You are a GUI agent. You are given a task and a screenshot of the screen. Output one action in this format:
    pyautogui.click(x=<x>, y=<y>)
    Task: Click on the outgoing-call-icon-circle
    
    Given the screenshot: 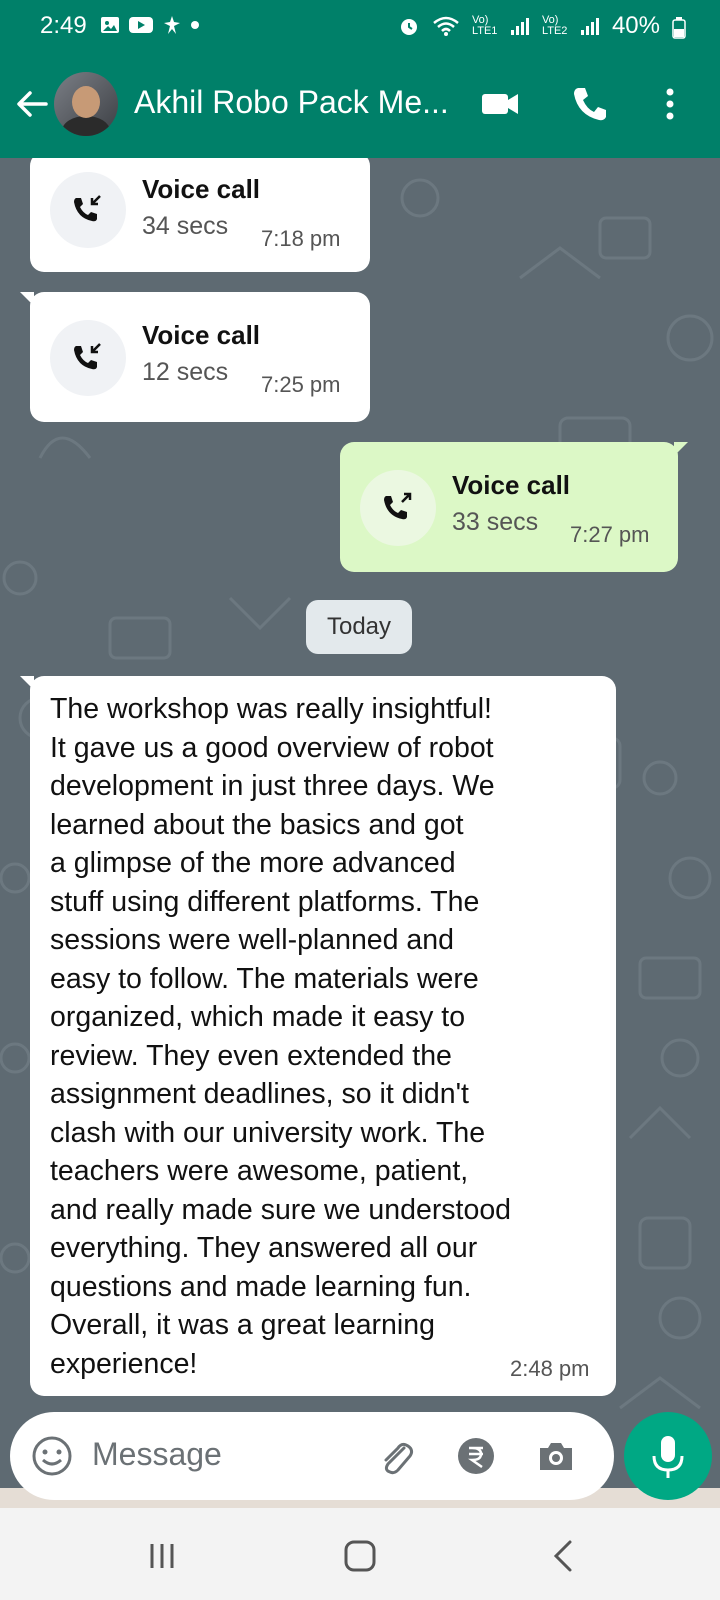 What is the action you would take?
    pyautogui.click(x=398, y=508)
    